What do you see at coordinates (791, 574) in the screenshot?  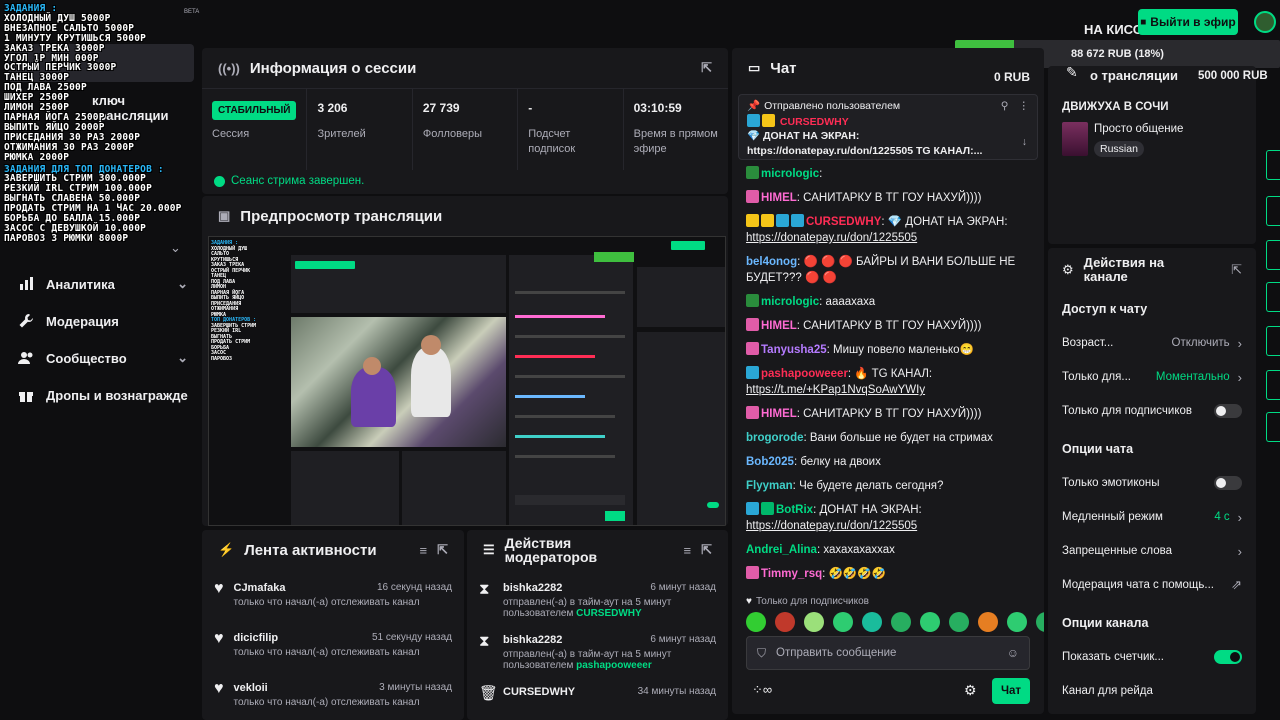 I see `chat-username: Timmy_rsq` at bounding box center [791, 574].